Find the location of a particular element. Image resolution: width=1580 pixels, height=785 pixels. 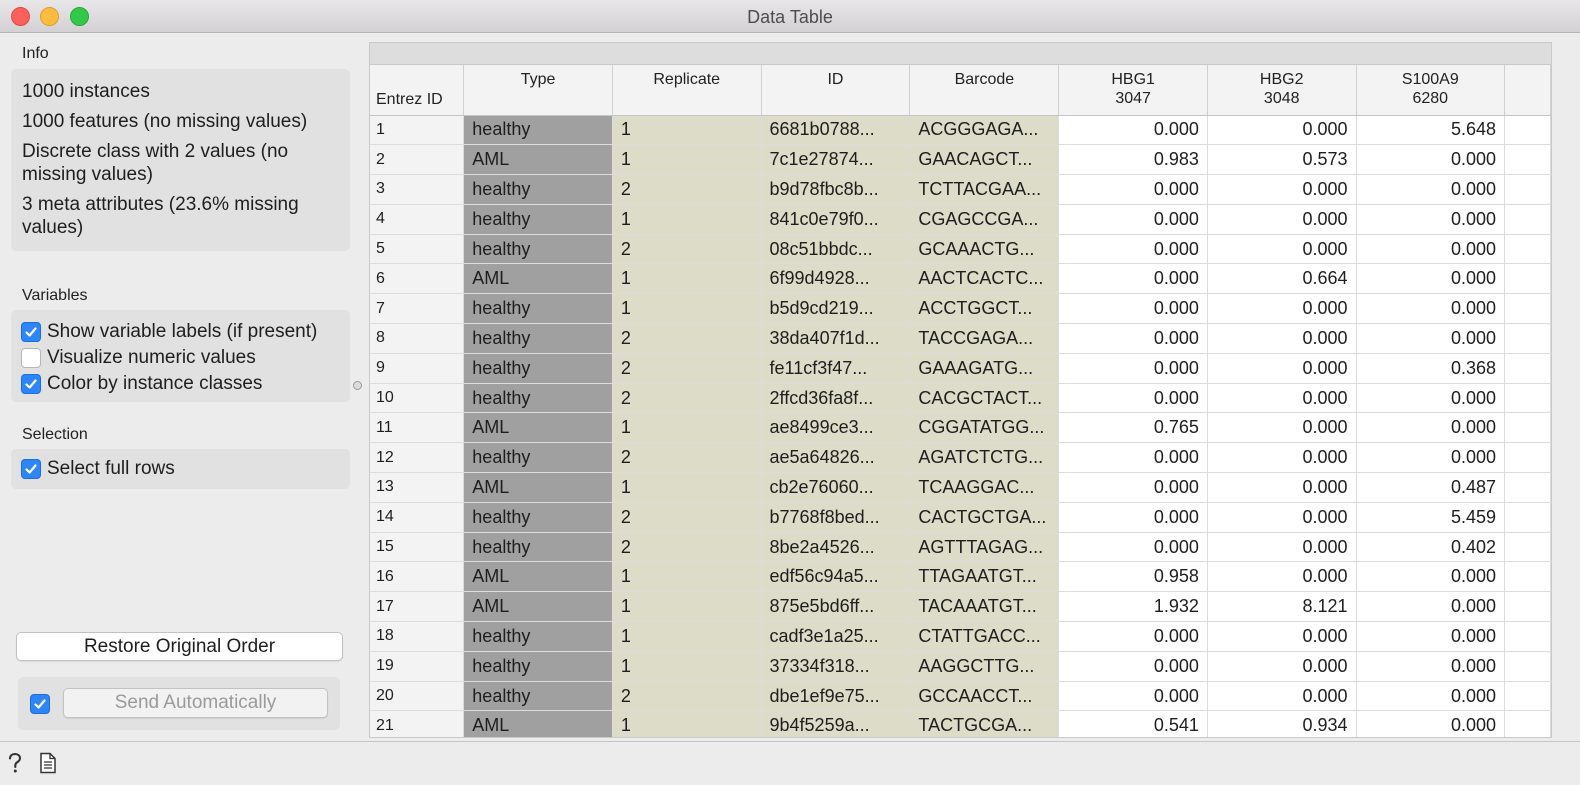

row-header: 21 is located at coordinates (417, 723).